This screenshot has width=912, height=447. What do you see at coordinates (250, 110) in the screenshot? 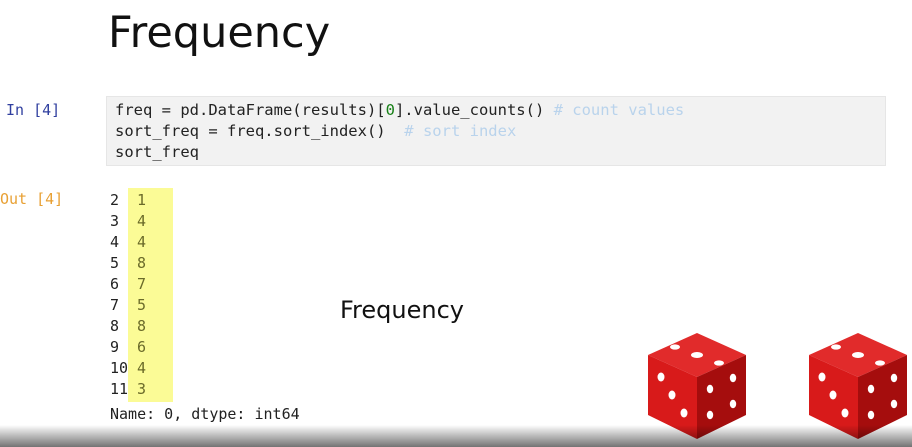
I see `code-text: freq = pd.DataFrame(results)[` at bounding box center [250, 110].